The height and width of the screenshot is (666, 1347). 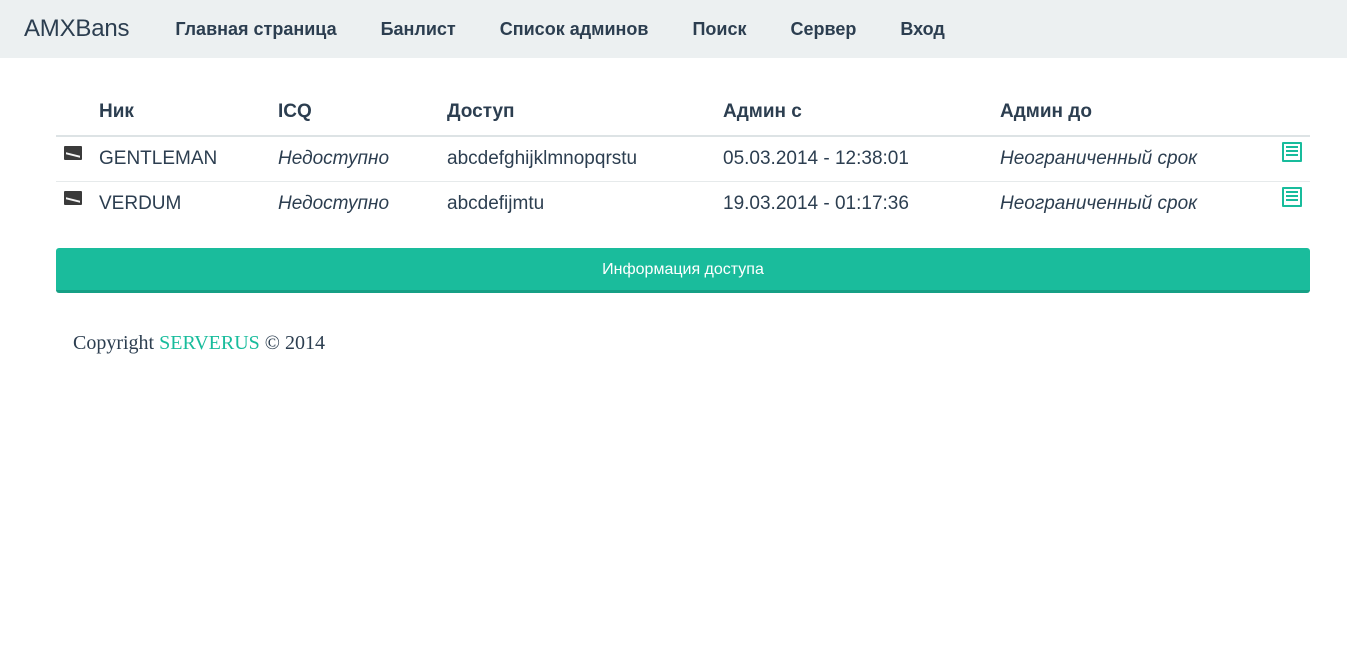 I want to click on header-icon-cell, so click(x=77, y=112).